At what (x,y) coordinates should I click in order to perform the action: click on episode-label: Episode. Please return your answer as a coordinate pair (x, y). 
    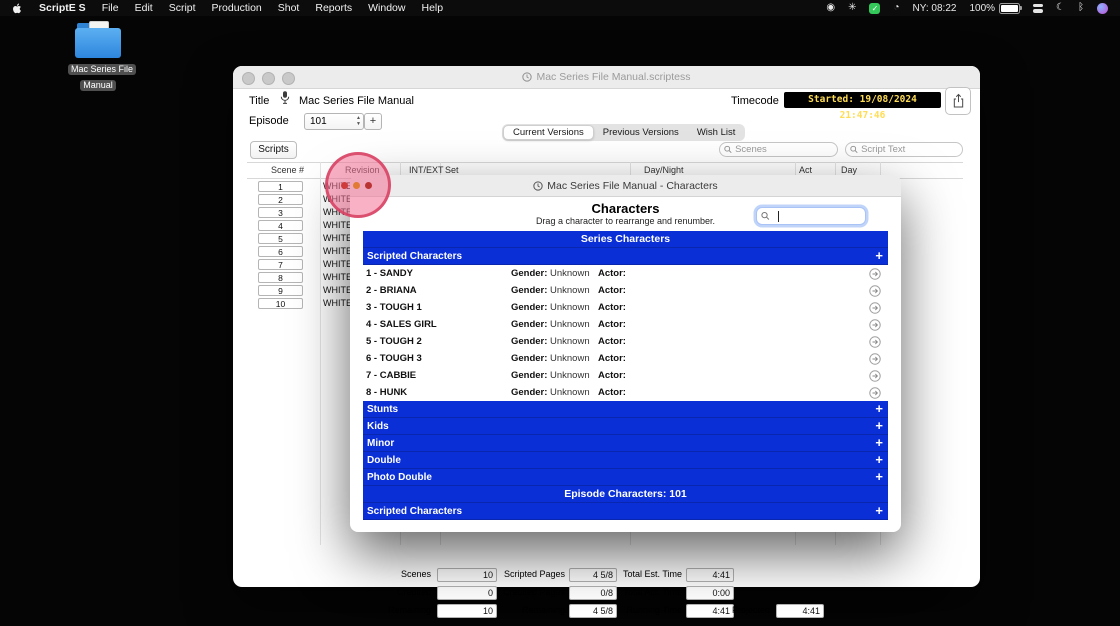
    Looking at the image, I should click on (269, 121).